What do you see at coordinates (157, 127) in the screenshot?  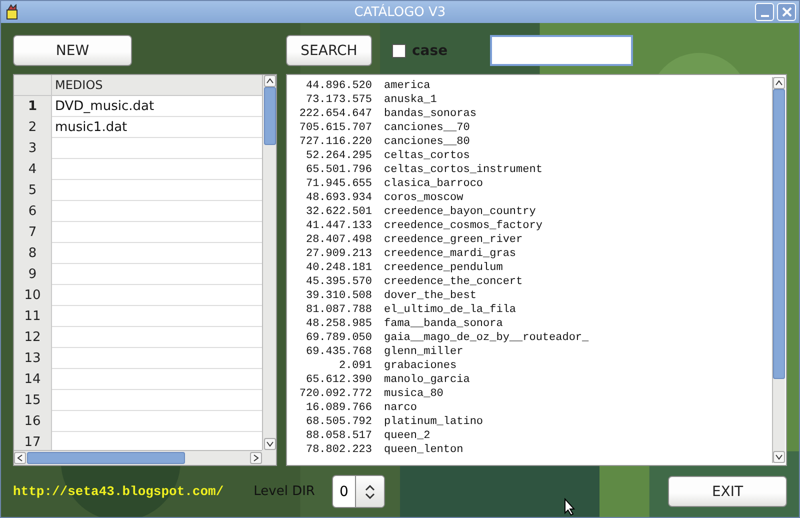 I see `table-cell: music1.dat` at bounding box center [157, 127].